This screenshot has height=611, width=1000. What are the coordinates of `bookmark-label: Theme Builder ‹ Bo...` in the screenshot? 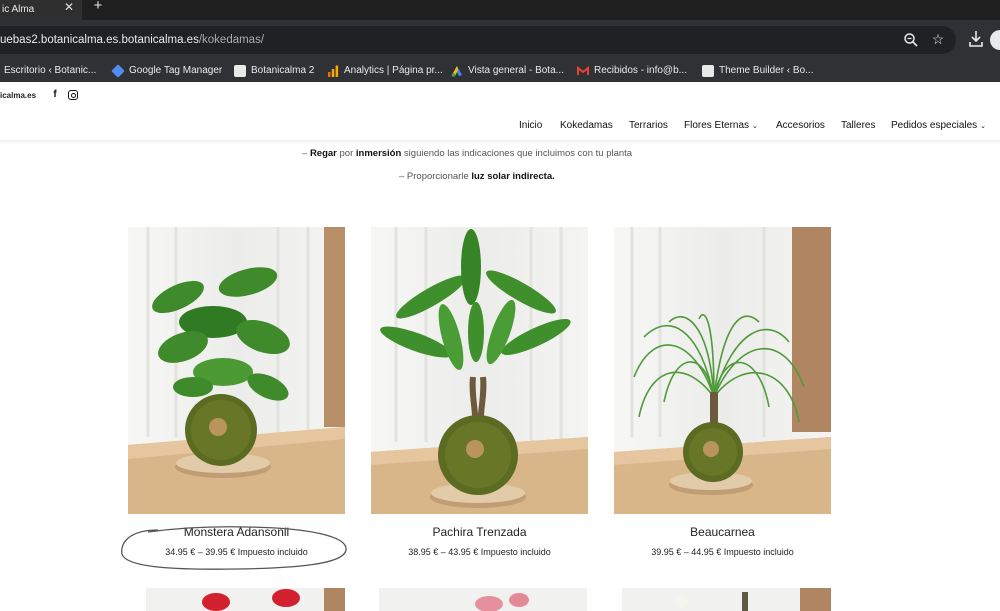 It's located at (766, 70).